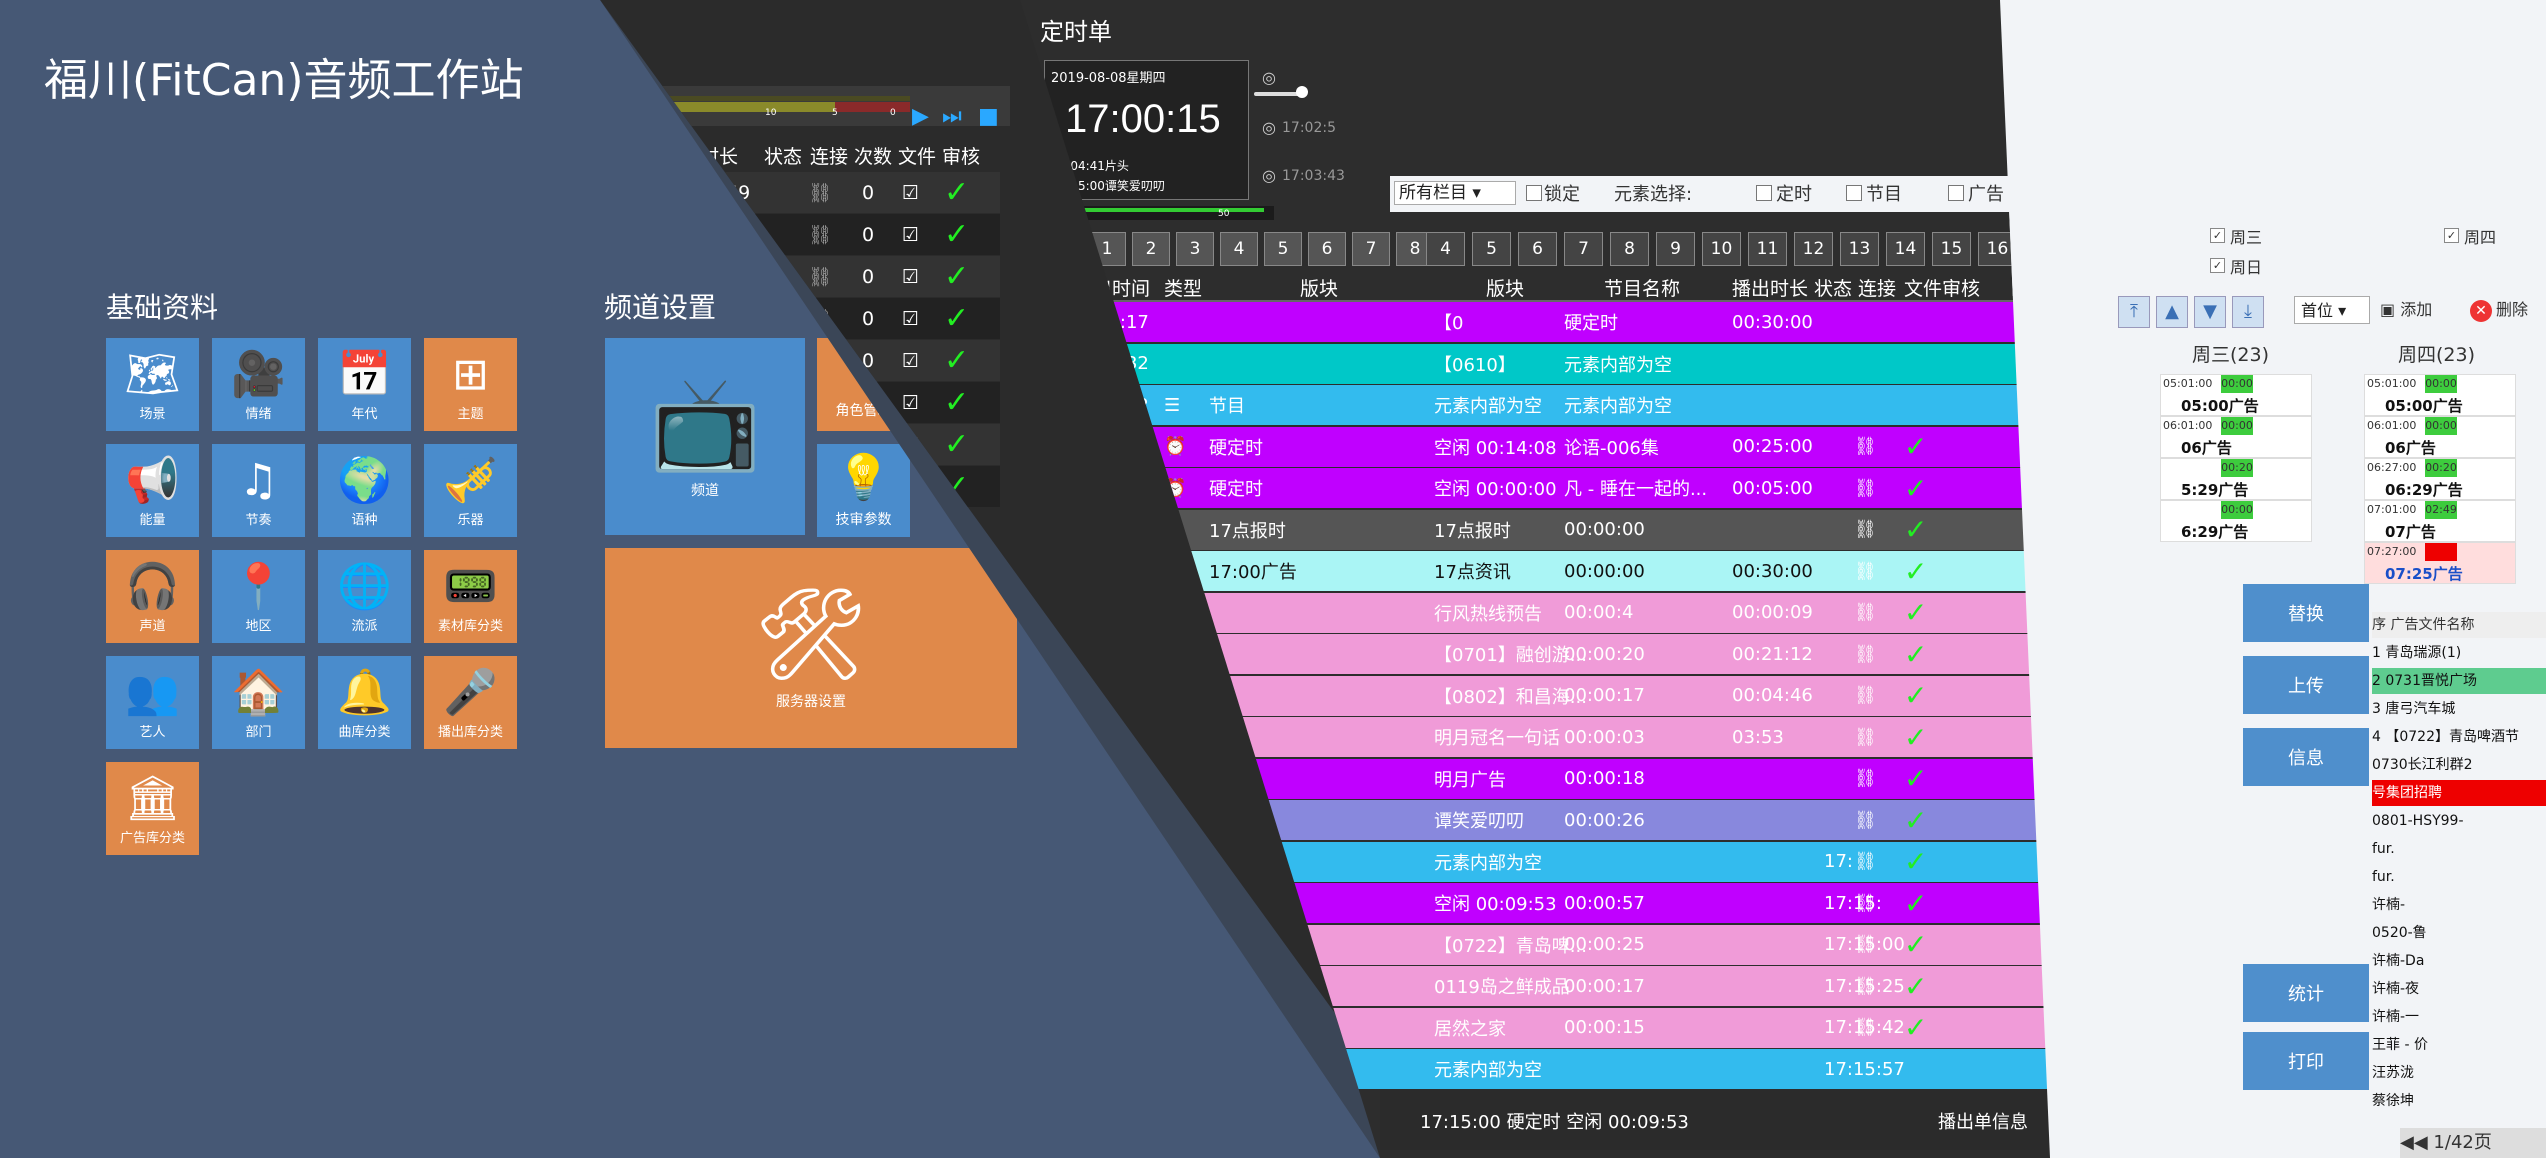 This screenshot has width=2546, height=1158. Describe the element at coordinates (2473, 1143) in the screenshot. I see `pager: ◀◀ 1/42页` at that location.